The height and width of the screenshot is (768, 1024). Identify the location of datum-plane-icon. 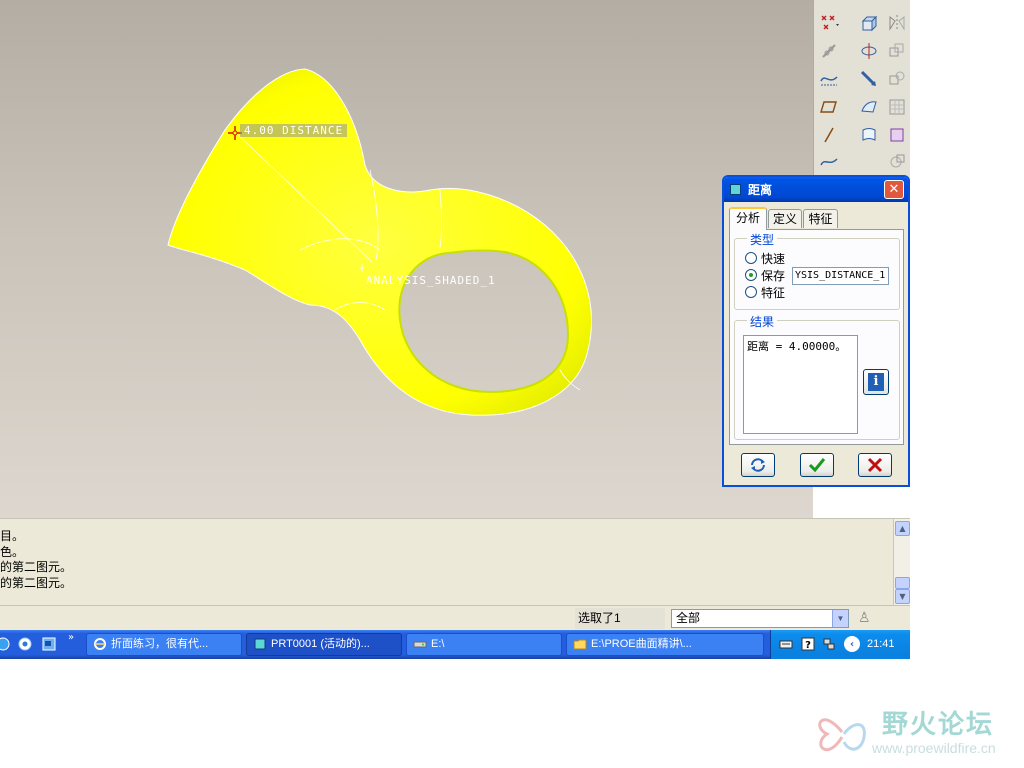
(829, 107).